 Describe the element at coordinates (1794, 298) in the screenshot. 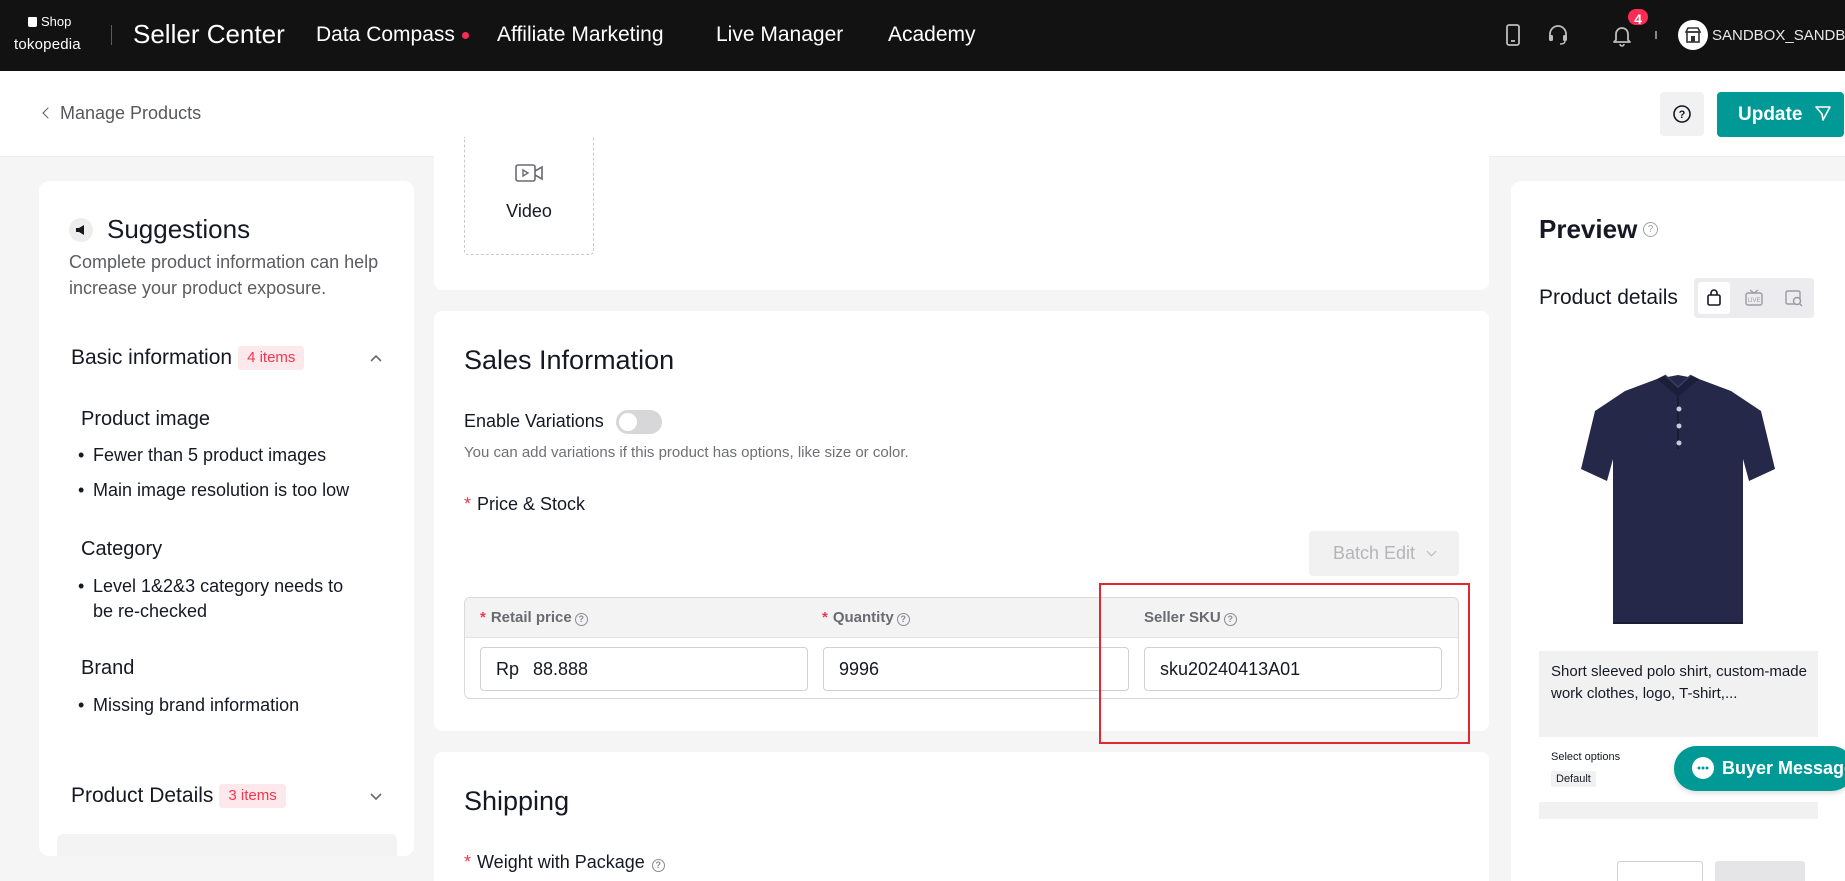

I see `search-preview-icon` at that location.